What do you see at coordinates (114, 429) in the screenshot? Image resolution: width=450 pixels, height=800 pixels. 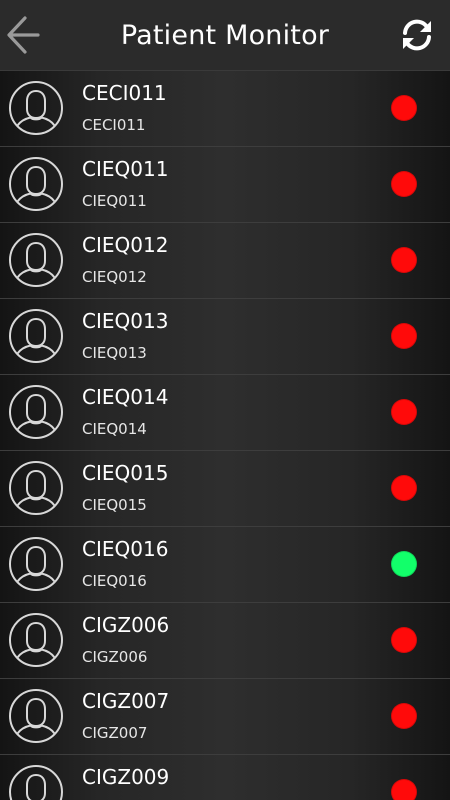 I see `patient-id: CIEQ014` at bounding box center [114, 429].